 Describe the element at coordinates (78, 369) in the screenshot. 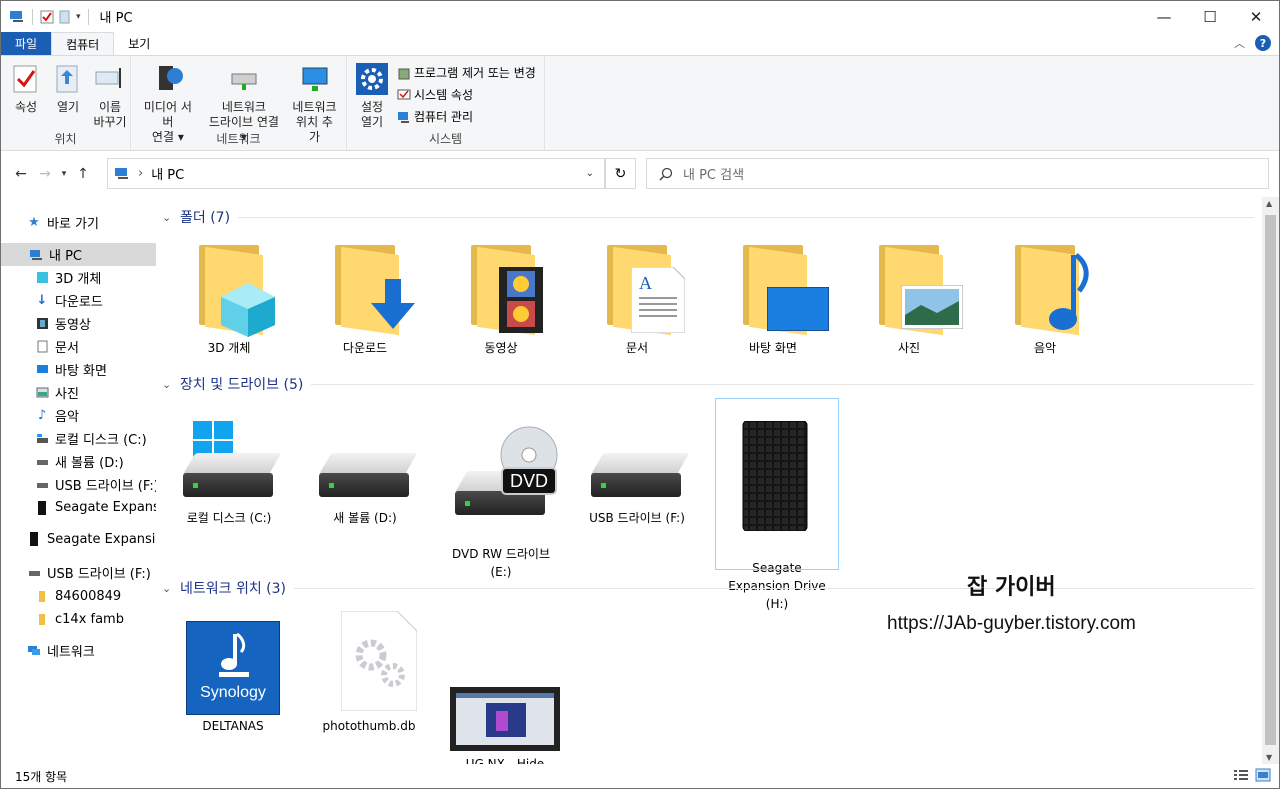

I see `nav-desktop: 바탕 화면` at that location.